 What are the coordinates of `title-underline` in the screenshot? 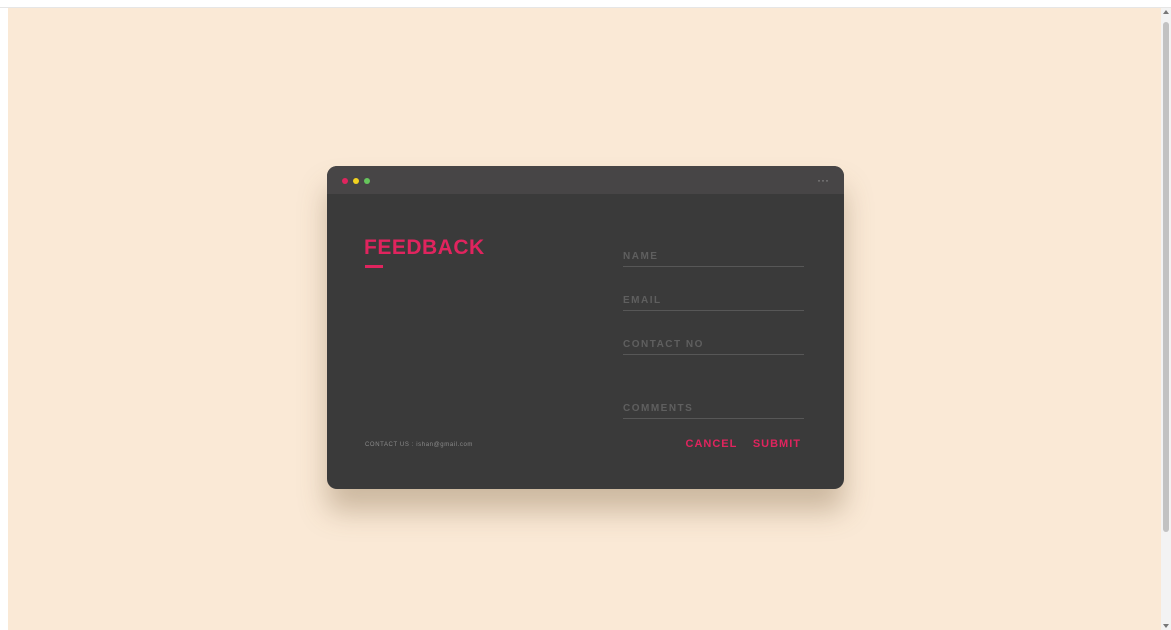 It's located at (374, 266).